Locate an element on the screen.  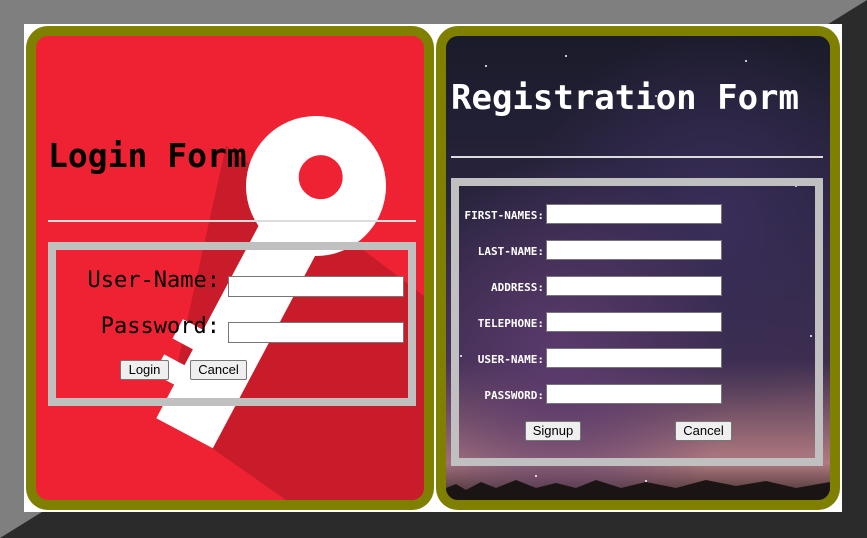
last-name-label: LAST-NAME: is located at coordinates (510, 251).